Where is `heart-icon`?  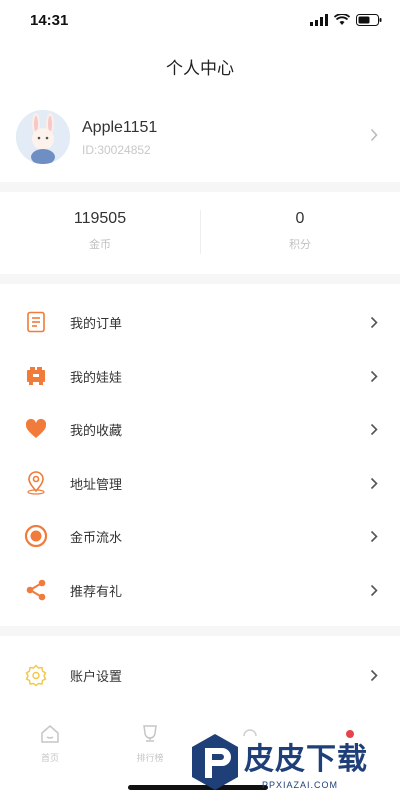
heart-icon is located at coordinates (36, 428).